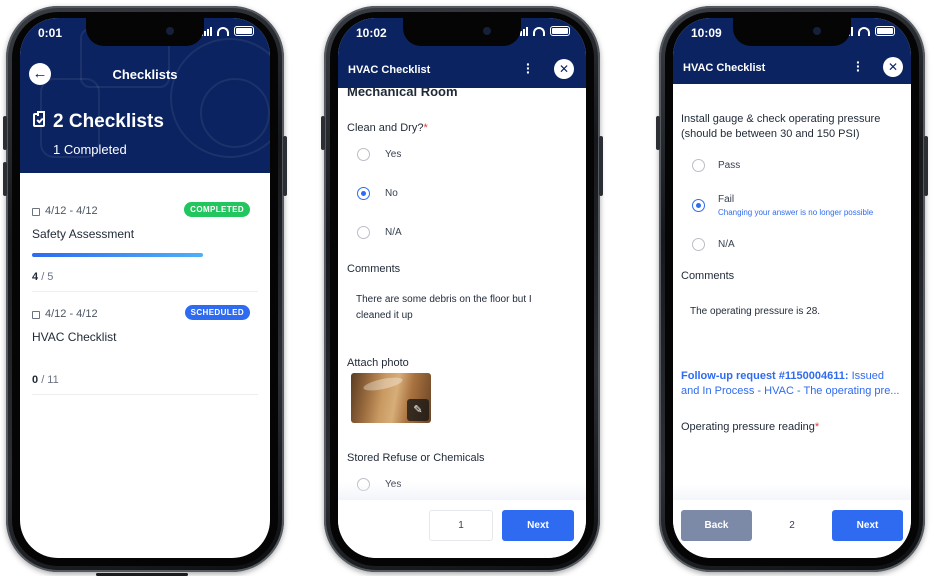 The height and width of the screenshot is (576, 934). I want to click on radio-yes, so click(363, 154).